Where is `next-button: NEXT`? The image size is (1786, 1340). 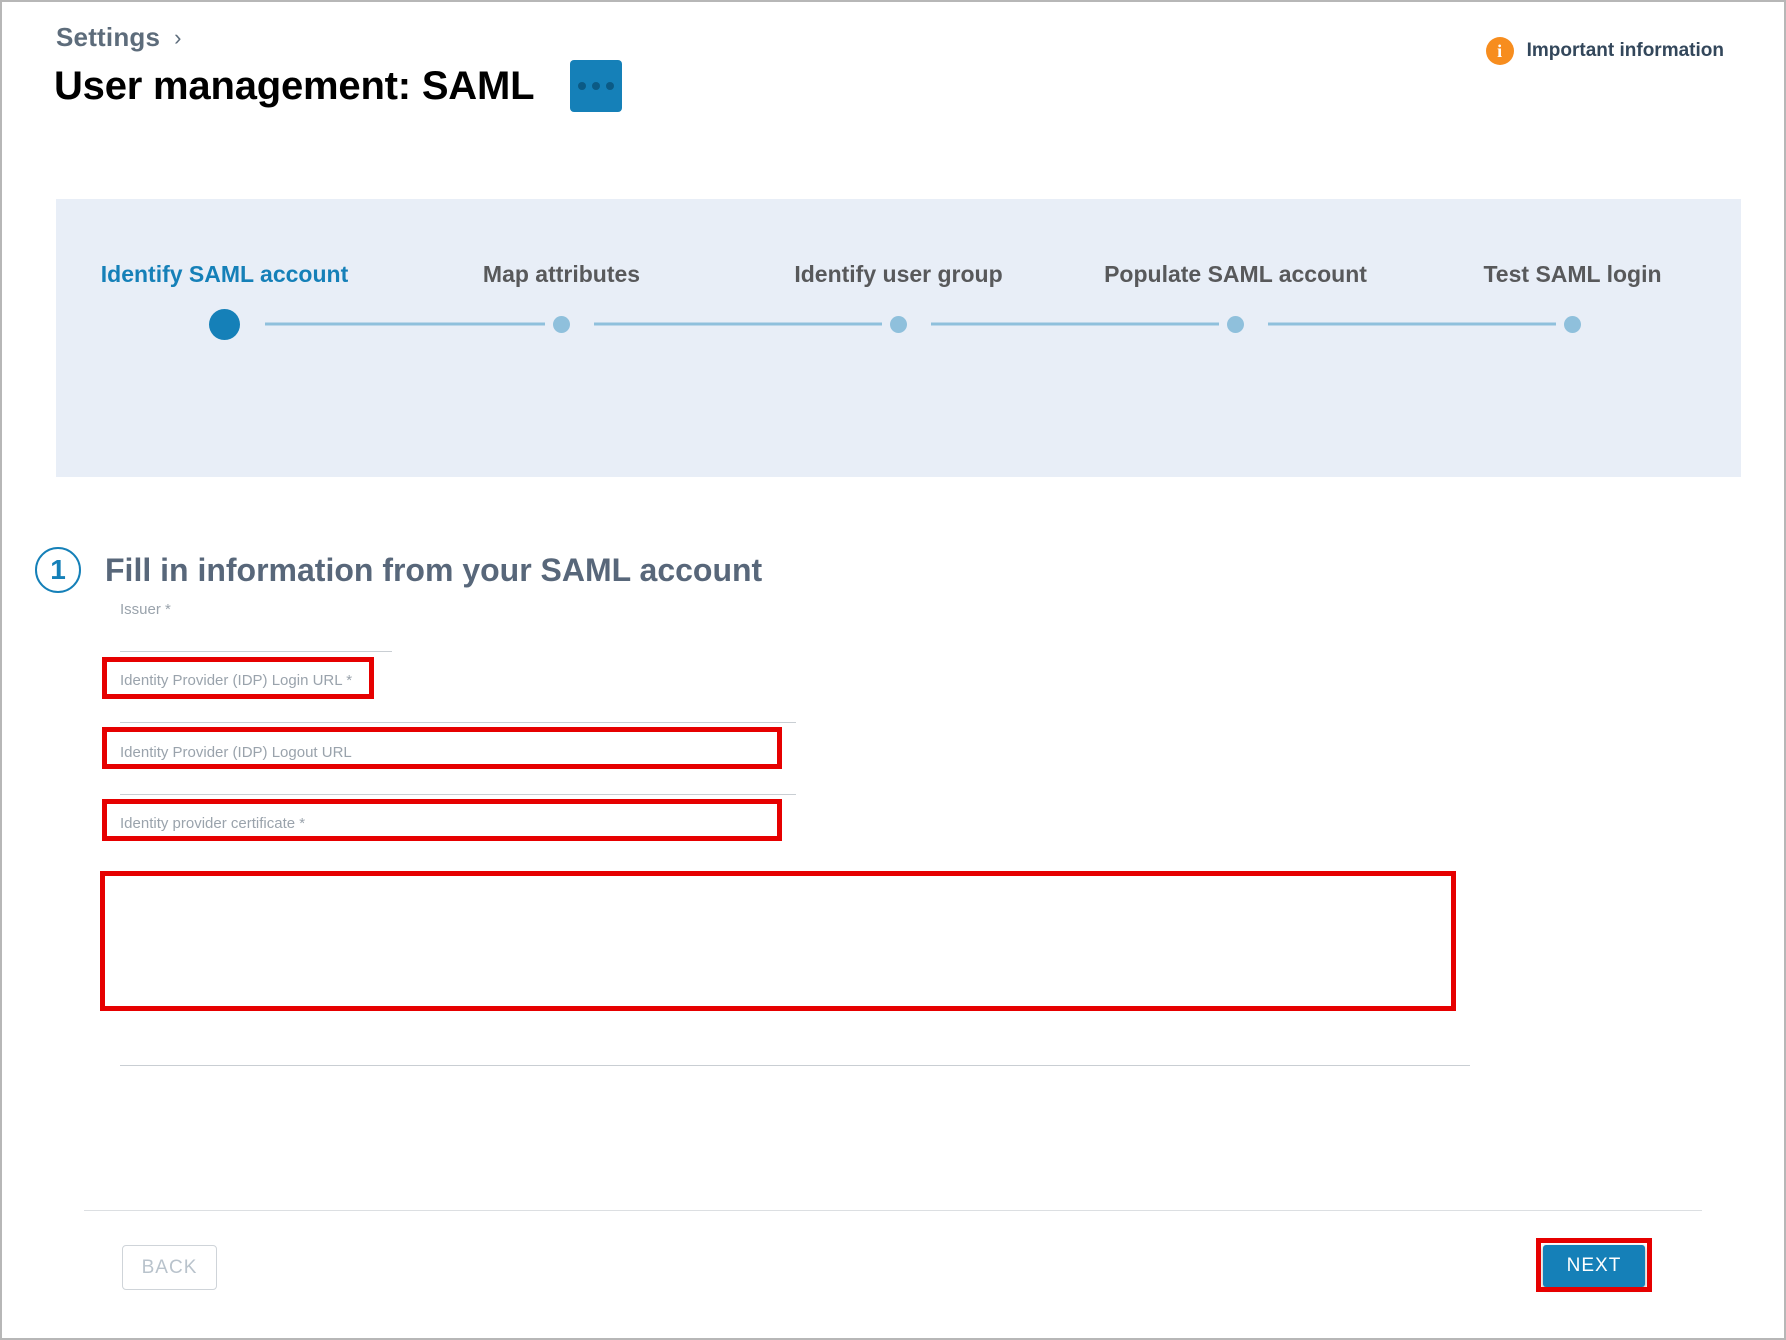 next-button: NEXT is located at coordinates (1594, 1266).